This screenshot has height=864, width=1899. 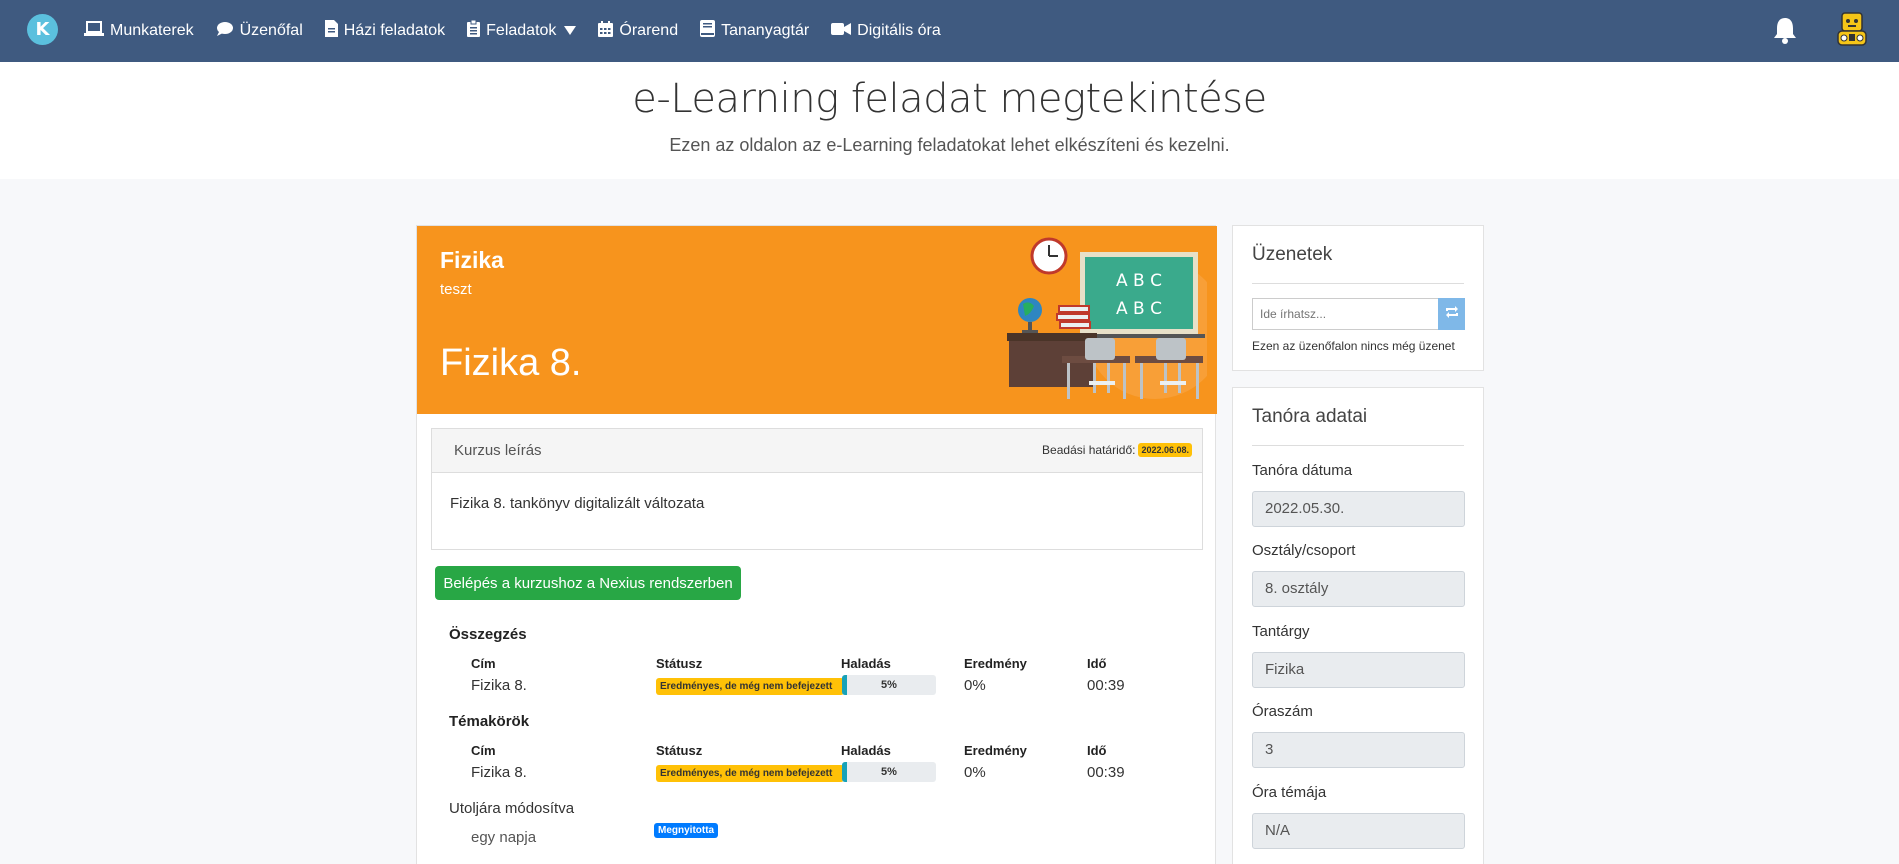 I want to click on nav-item-uzenofal: Üzenőfal, so click(x=259, y=31).